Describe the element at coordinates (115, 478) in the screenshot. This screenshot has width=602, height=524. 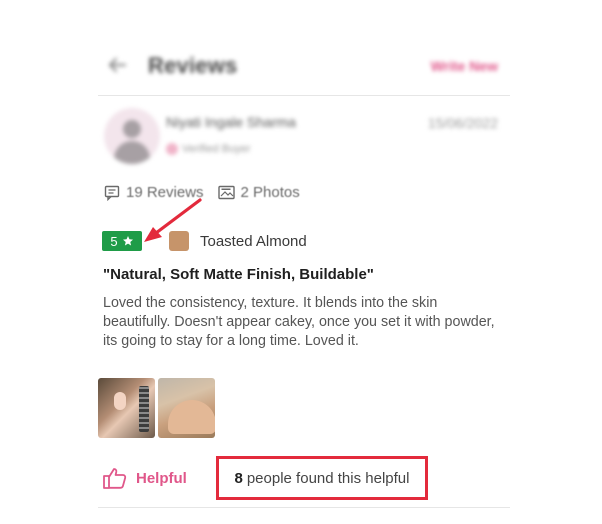
I see `thumbs-up-icon` at that location.